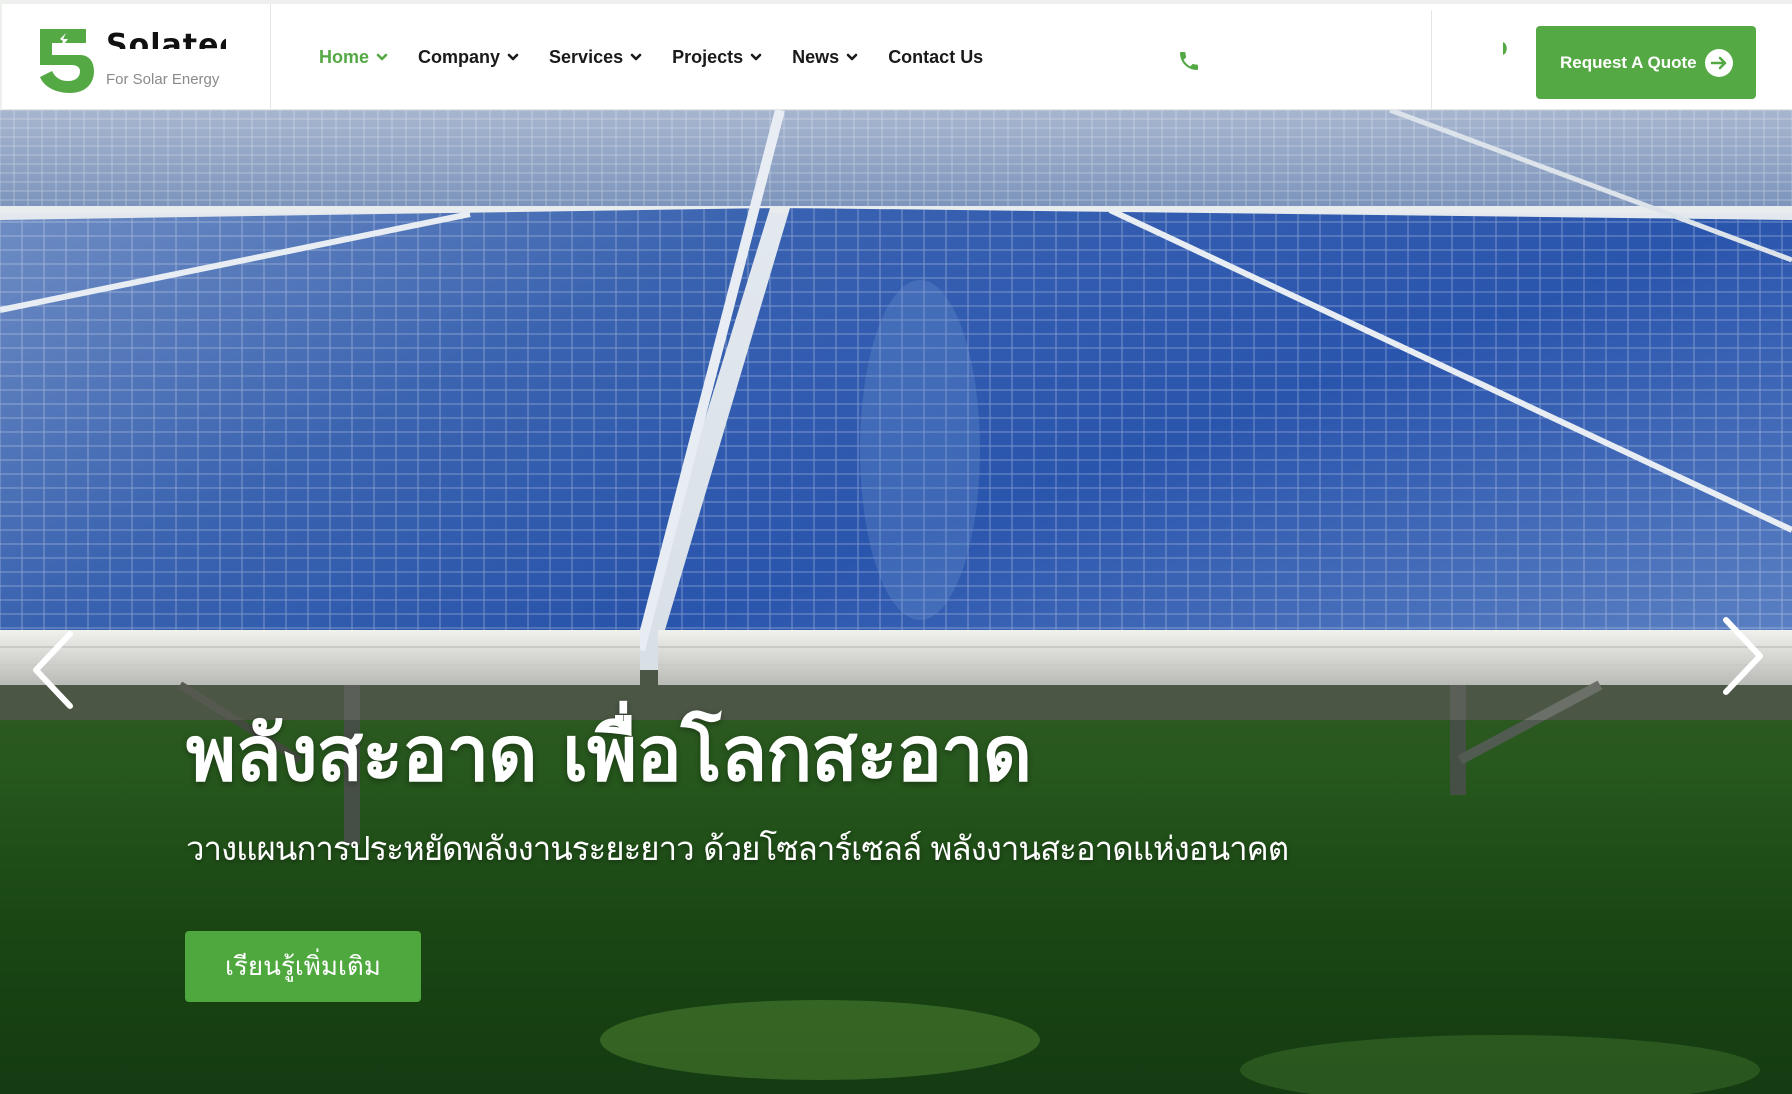 The height and width of the screenshot is (1094, 1792). What do you see at coordinates (344, 56) in the screenshot?
I see `nav-label: Home` at bounding box center [344, 56].